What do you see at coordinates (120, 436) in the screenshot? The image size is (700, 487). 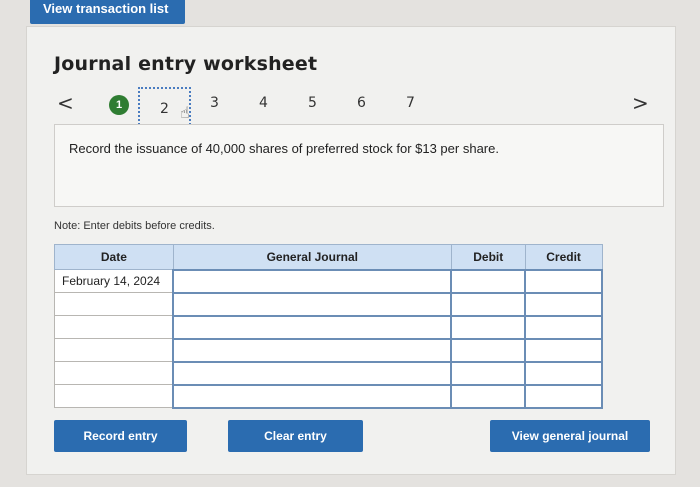 I see `record-entry-button: Record entry` at bounding box center [120, 436].